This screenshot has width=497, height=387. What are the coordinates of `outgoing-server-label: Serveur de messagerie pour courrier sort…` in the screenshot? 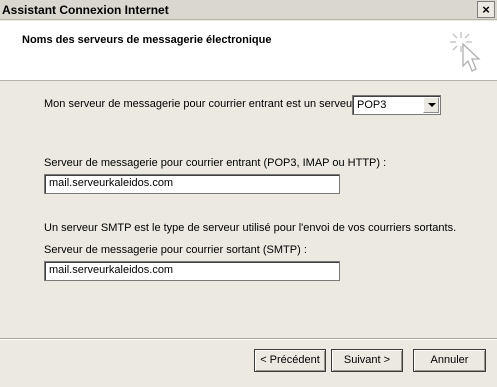 It's located at (175, 250).